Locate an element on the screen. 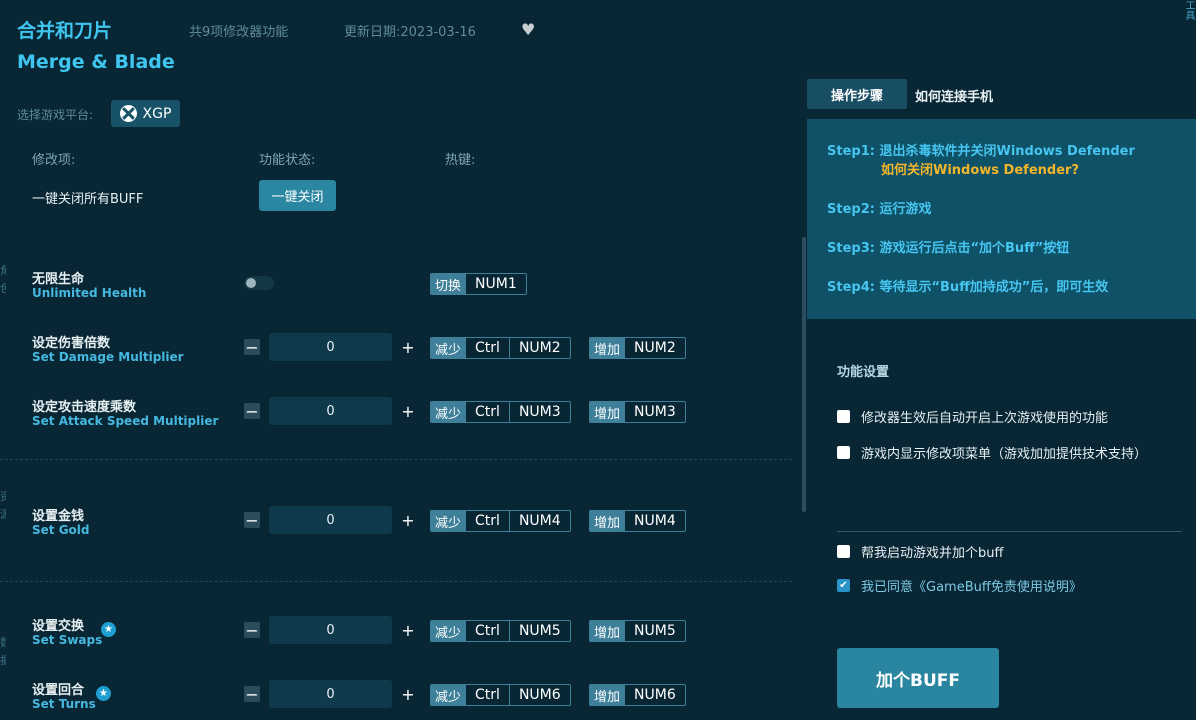 This screenshot has height=720, width=1196. item-label-cn: 设定攻击速度乘数 is located at coordinates (84, 407).